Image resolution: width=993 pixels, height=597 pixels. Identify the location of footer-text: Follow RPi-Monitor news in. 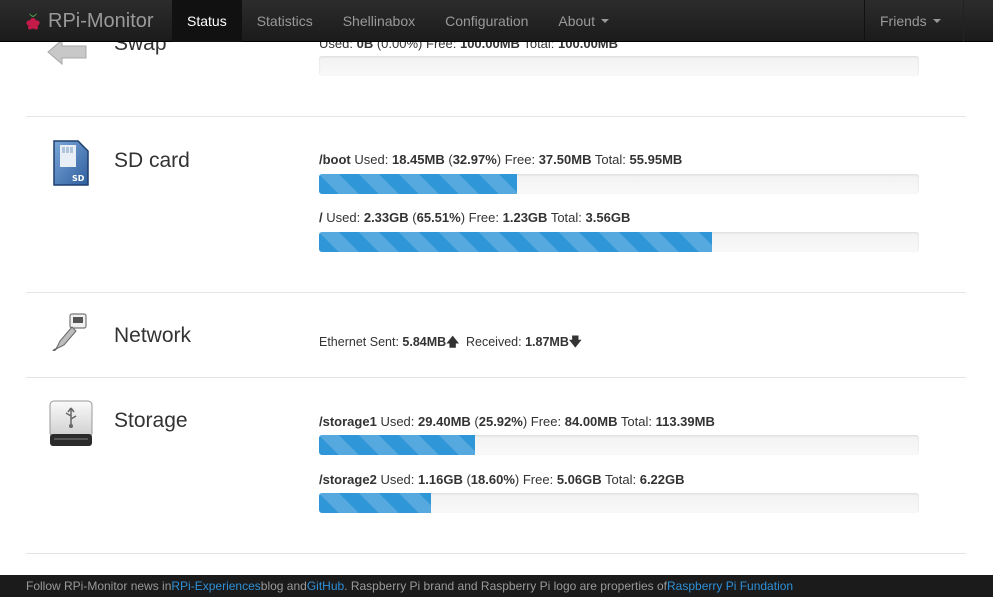
(99, 586).